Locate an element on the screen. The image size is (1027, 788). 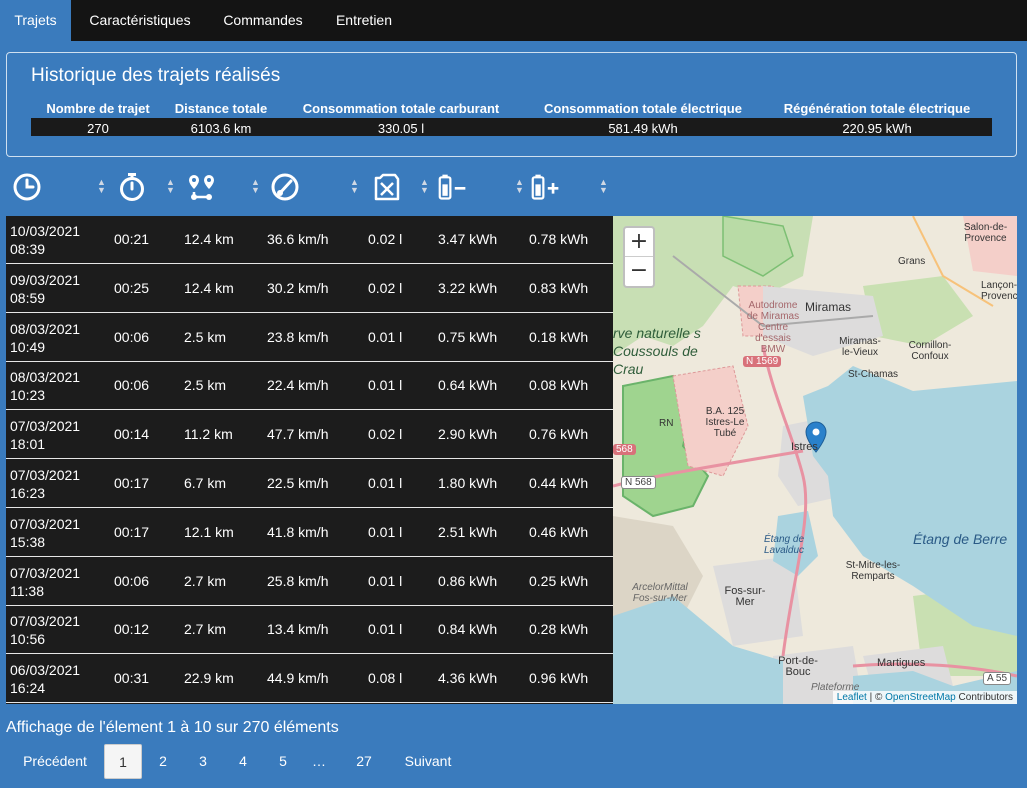
prev-page-button: Précédent is located at coordinates (55, 761).